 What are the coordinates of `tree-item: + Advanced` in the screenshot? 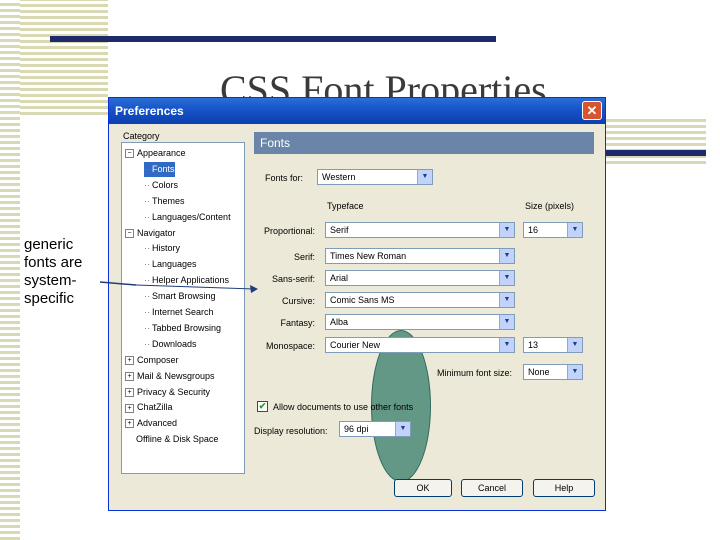 It's located at (151, 423).